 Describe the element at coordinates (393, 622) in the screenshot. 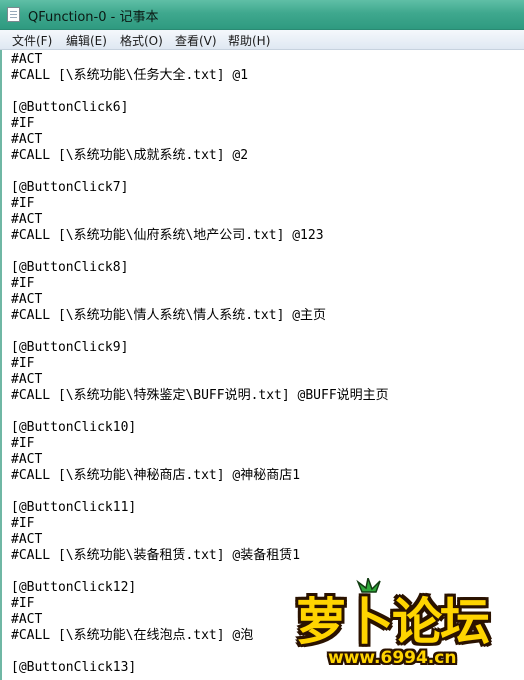

I see `watermark-title: 萝卜论坛` at that location.